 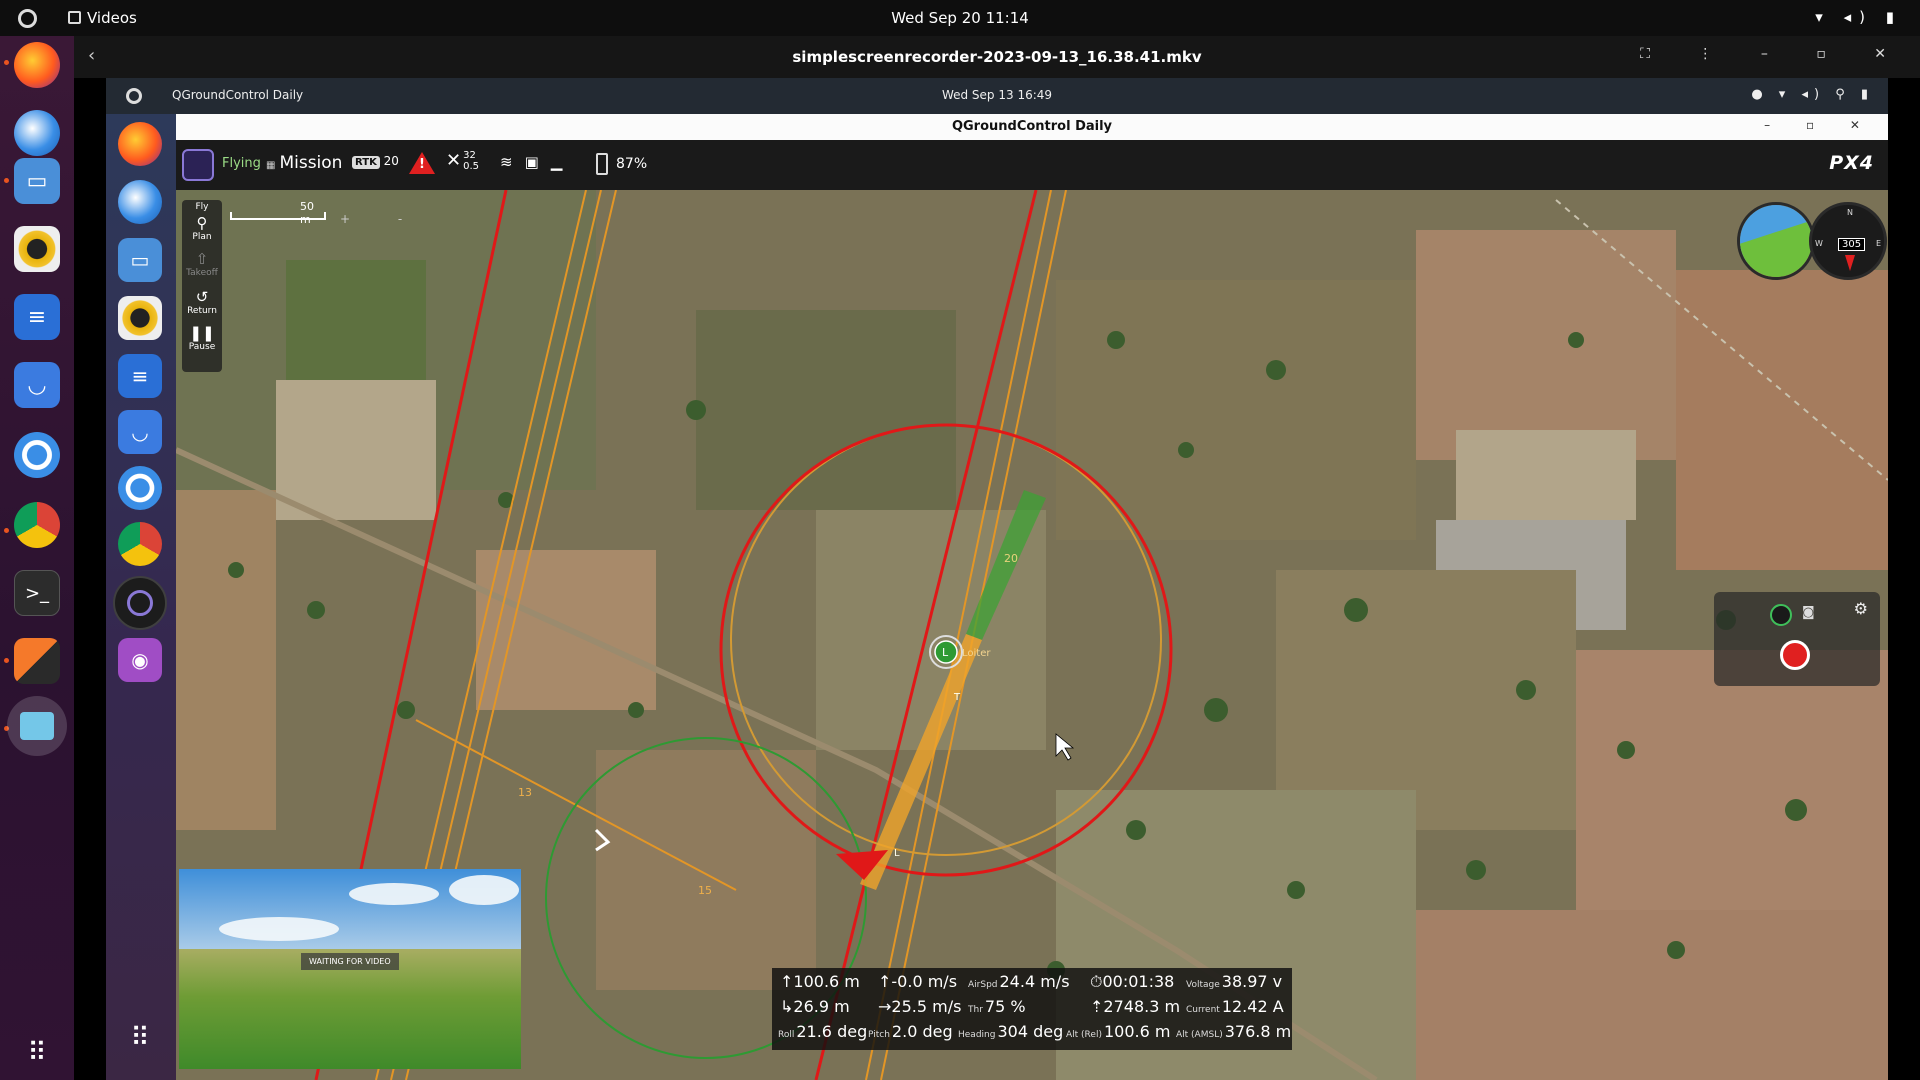 I want to click on gps-hdop: 0.5, so click(x=471, y=166).